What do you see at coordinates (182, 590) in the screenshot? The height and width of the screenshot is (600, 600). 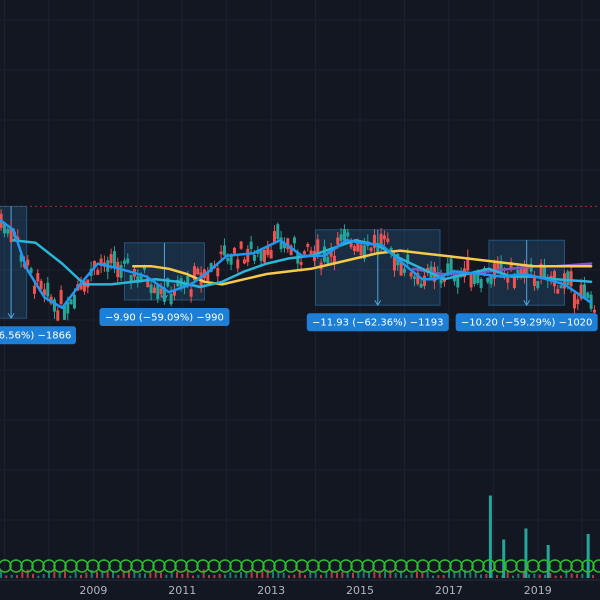 I see `x-tick-label: 2011` at bounding box center [182, 590].